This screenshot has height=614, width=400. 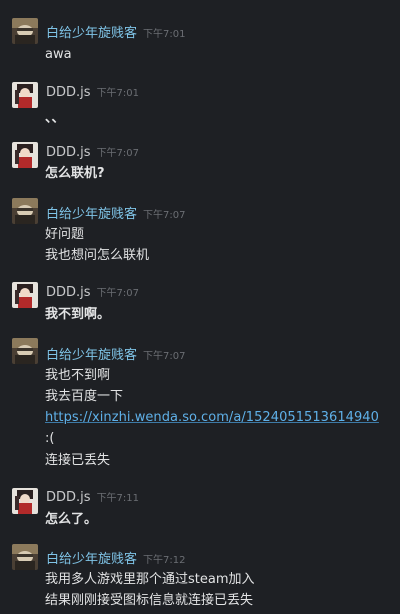 I want to click on message-timestamp: 下午7:11, so click(x=118, y=498).